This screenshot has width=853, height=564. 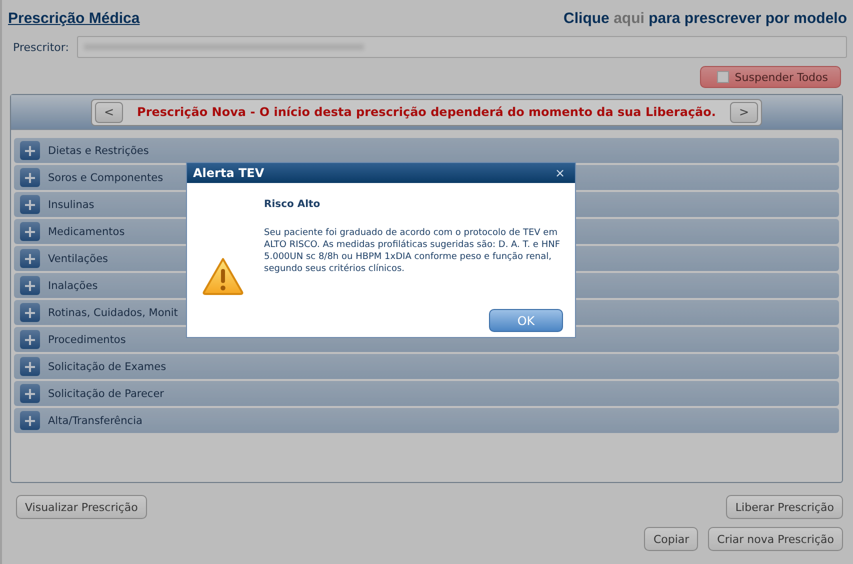 I want to click on section-label: Solicitação de Parecer, so click(x=106, y=394).